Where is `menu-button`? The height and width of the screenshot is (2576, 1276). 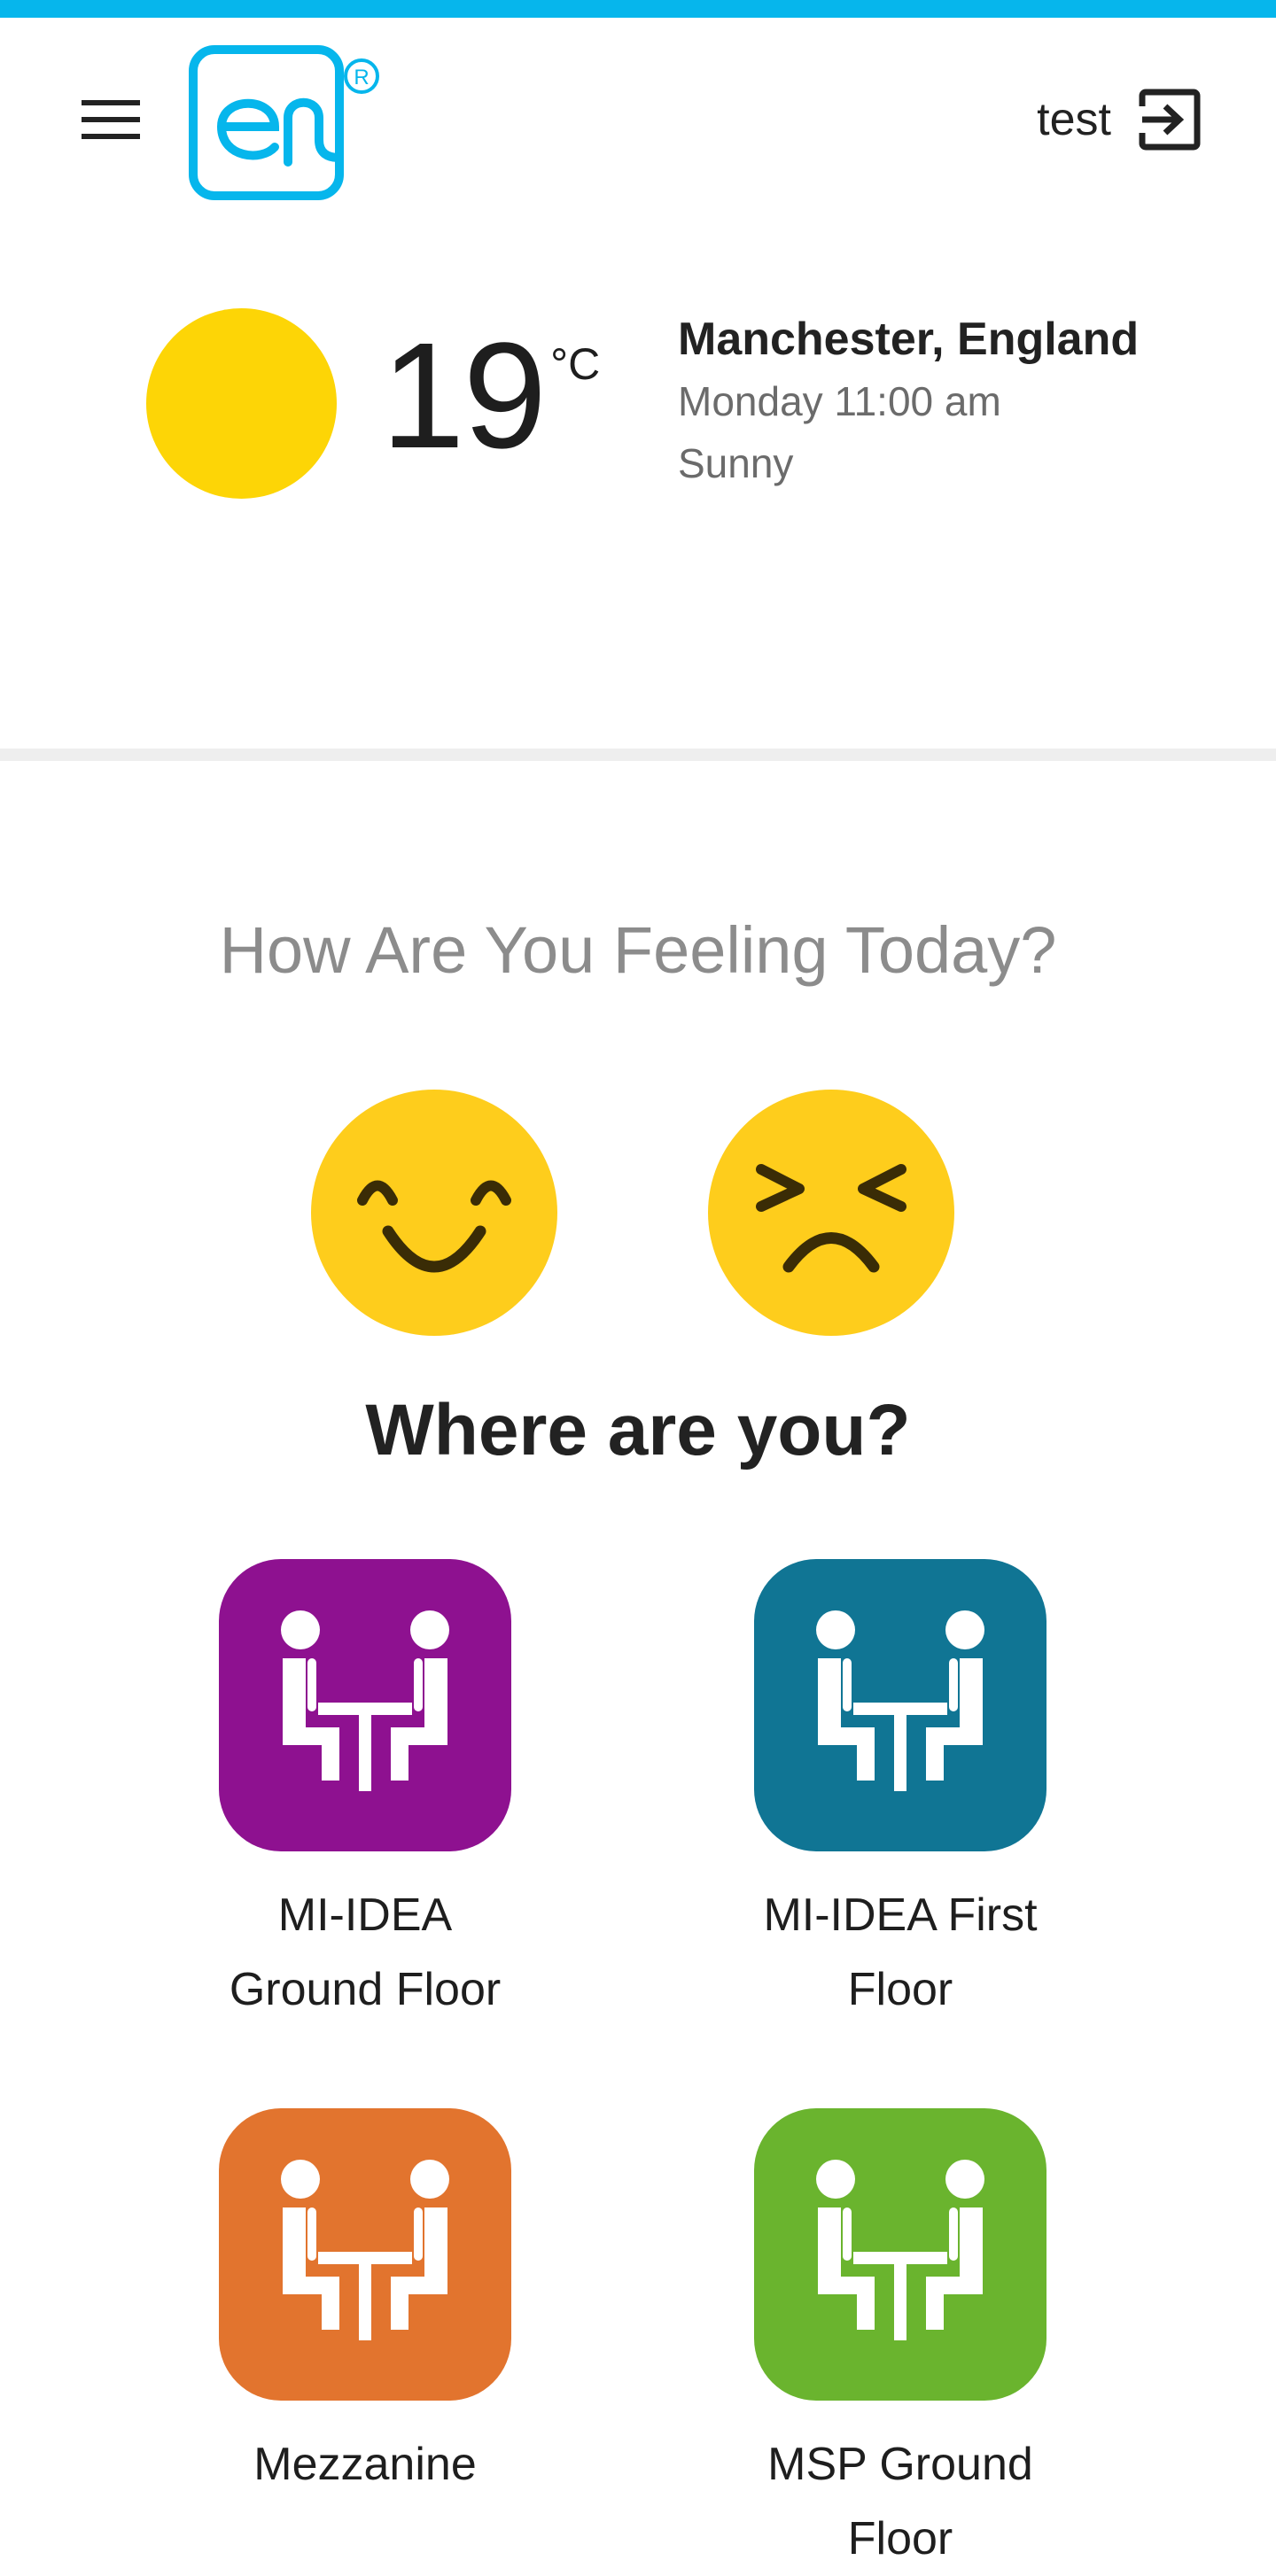 menu-button is located at coordinates (111, 119).